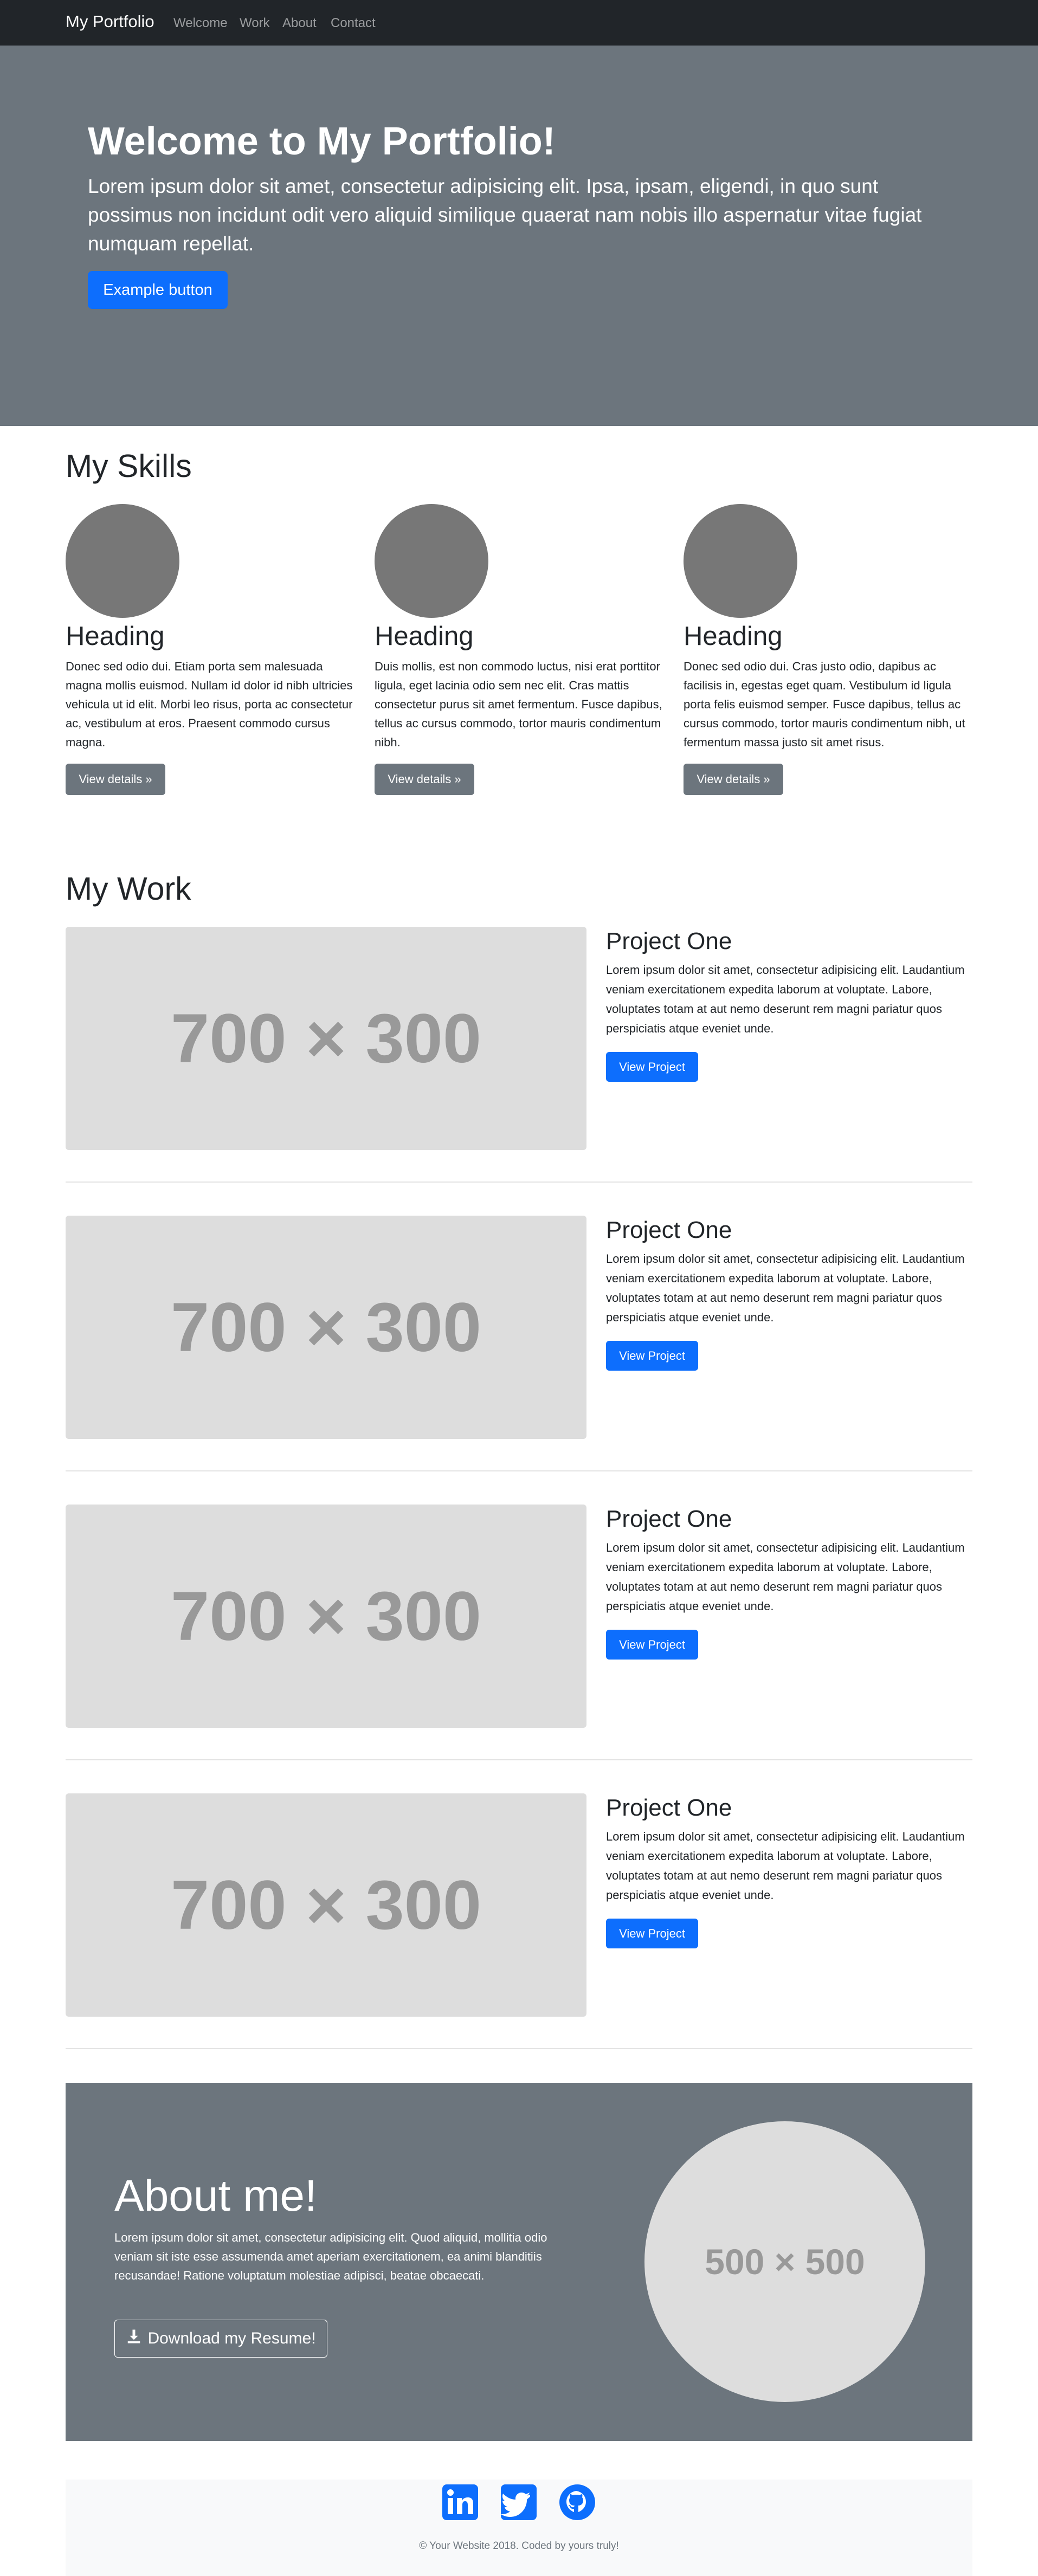 The height and width of the screenshot is (2576, 1038). Describe the element at coordinates (353, 23) in the screenshot. I see `nav-link-contact: Contact` at that location.